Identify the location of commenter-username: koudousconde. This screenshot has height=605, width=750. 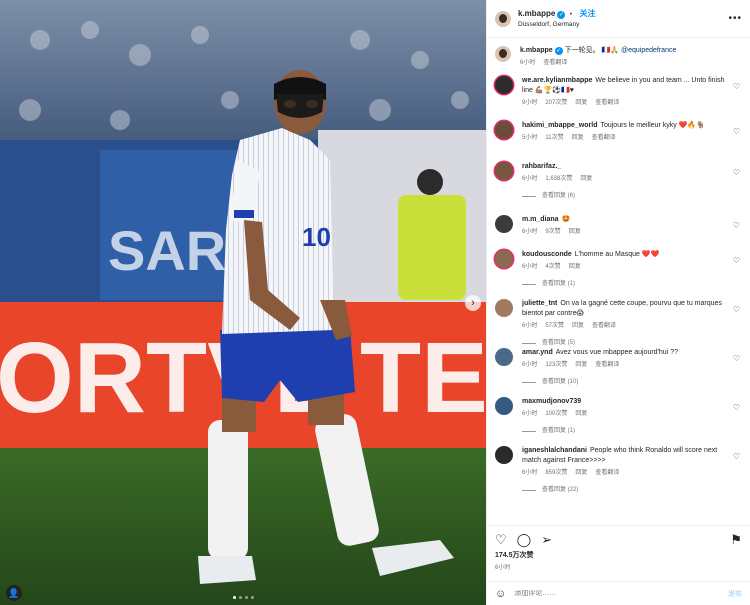
(547, 254).